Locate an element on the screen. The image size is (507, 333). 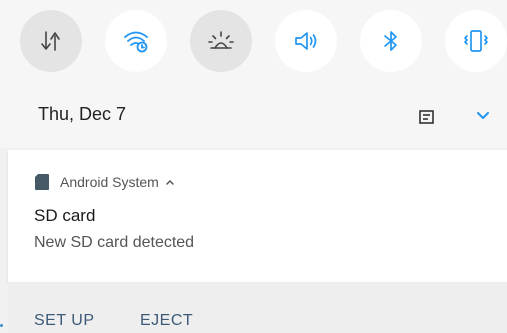
date-label: Thu, Dec 7 is located at coordinates (82, 114).